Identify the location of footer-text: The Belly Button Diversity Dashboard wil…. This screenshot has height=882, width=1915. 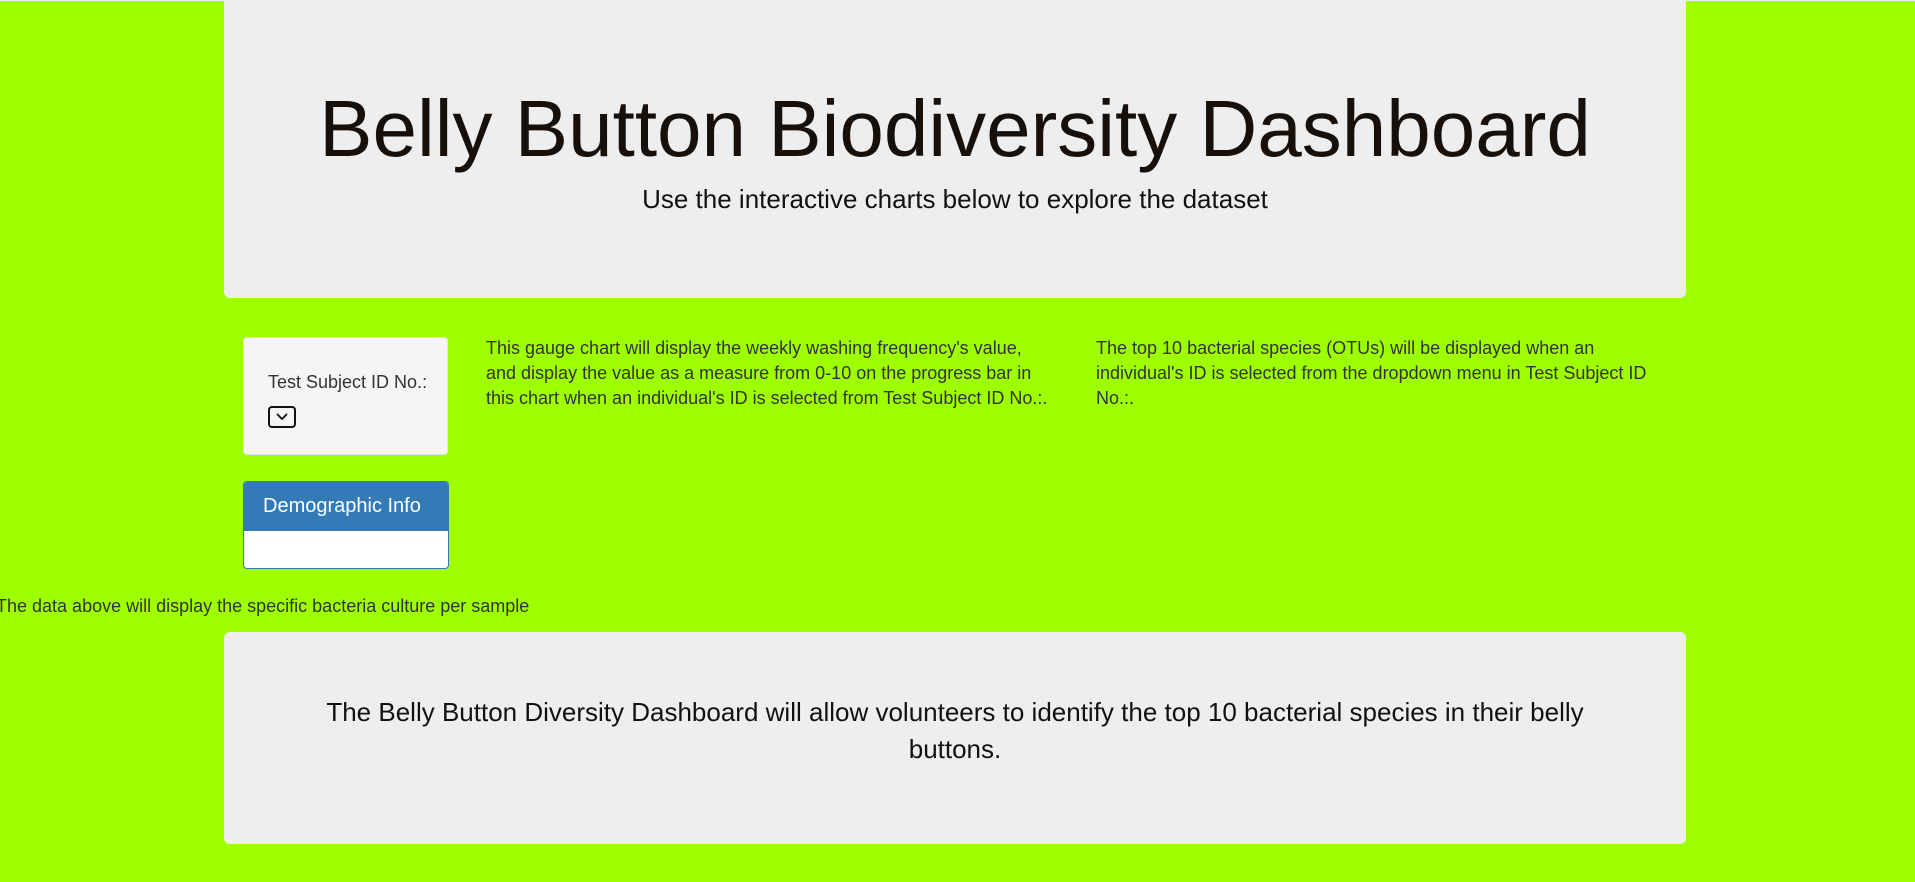
(955, 730).